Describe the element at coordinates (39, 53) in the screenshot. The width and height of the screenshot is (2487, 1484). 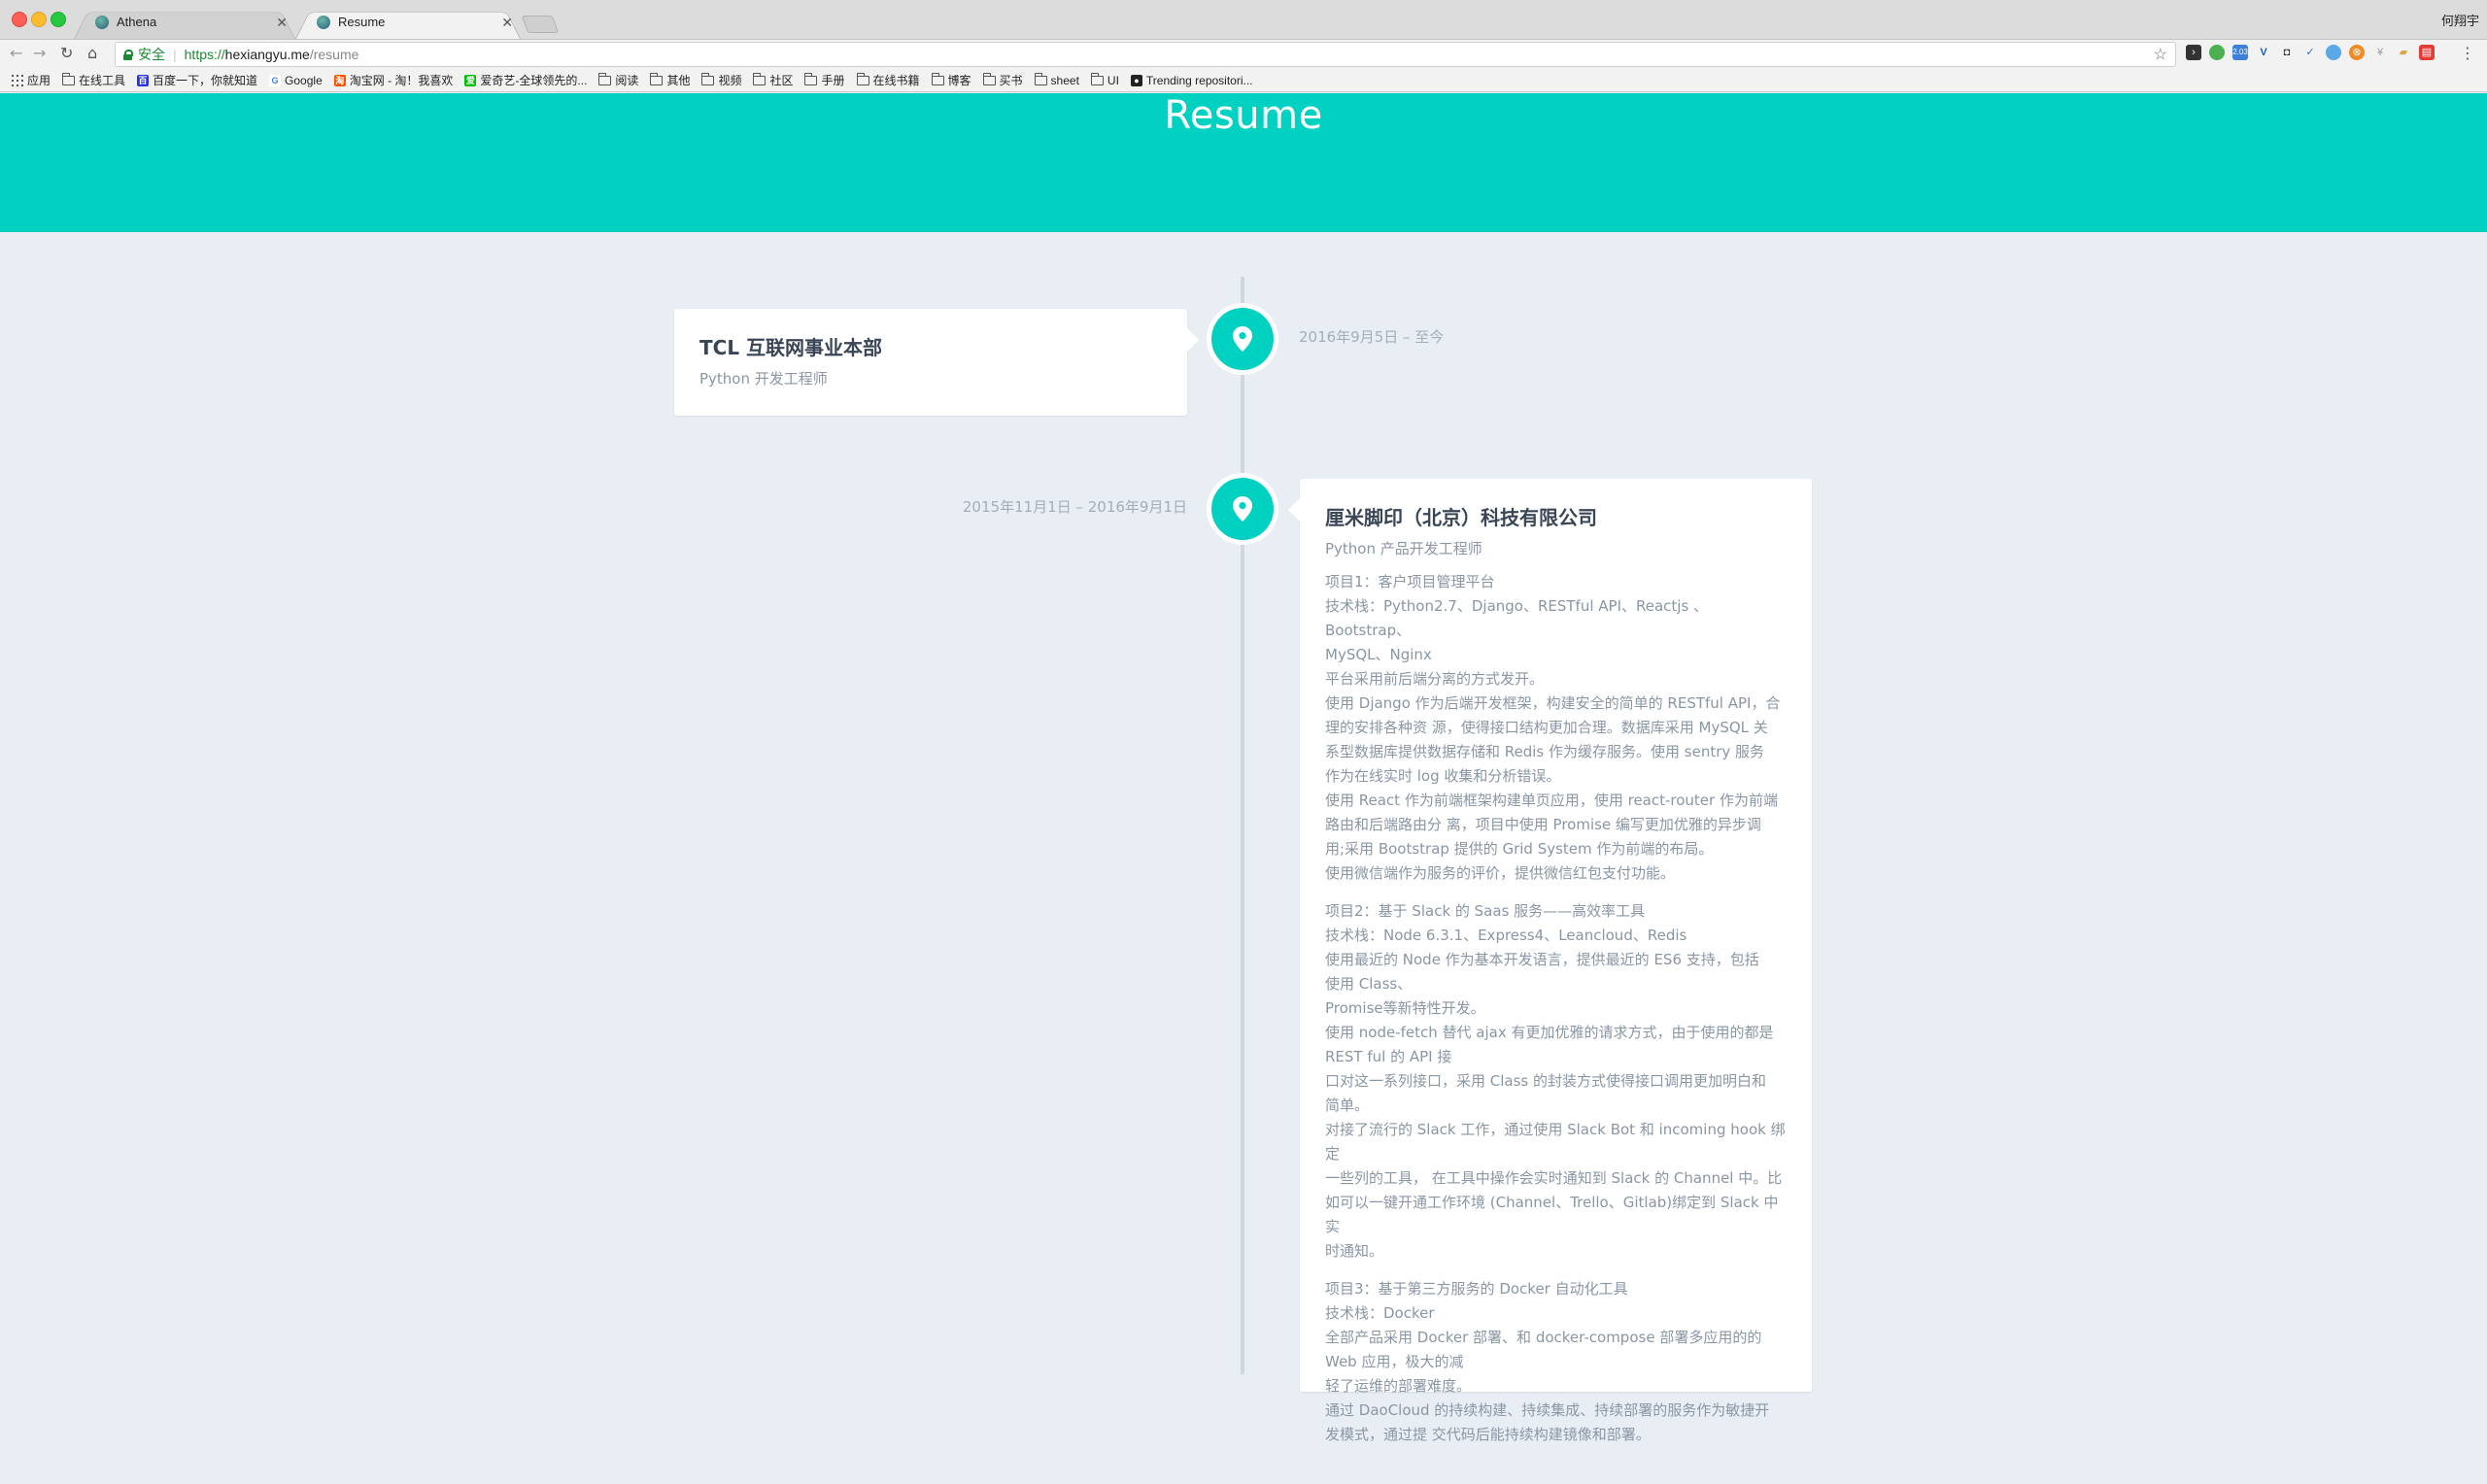
I see `forward-arrow-icon: →` at that location.